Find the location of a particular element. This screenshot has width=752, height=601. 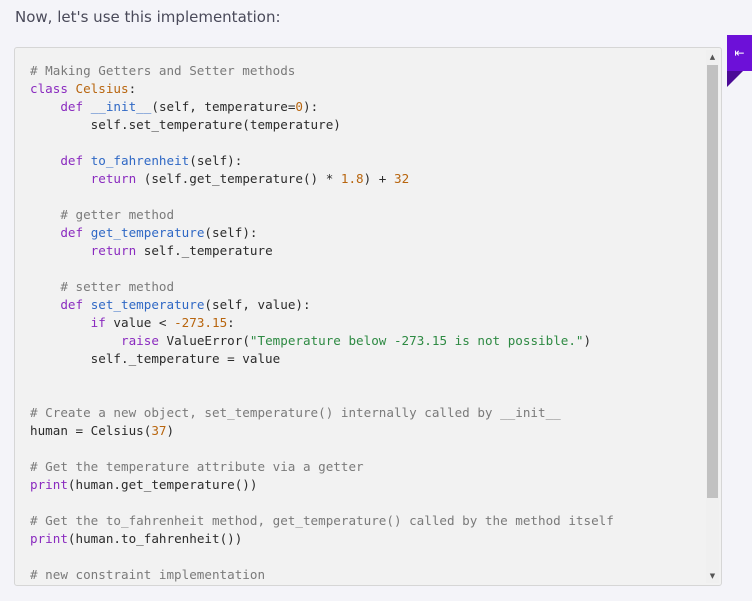

vertical-scrollbar: ▲ ▼ is located at coordinates (712, 316).